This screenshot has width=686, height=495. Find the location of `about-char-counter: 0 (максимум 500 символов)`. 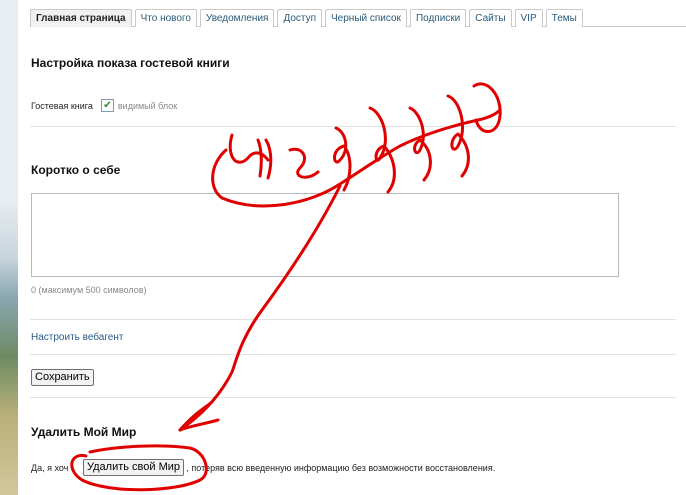

about-char-counter: 0 (максимум 500 символов) is located at coordinates (89, 290).